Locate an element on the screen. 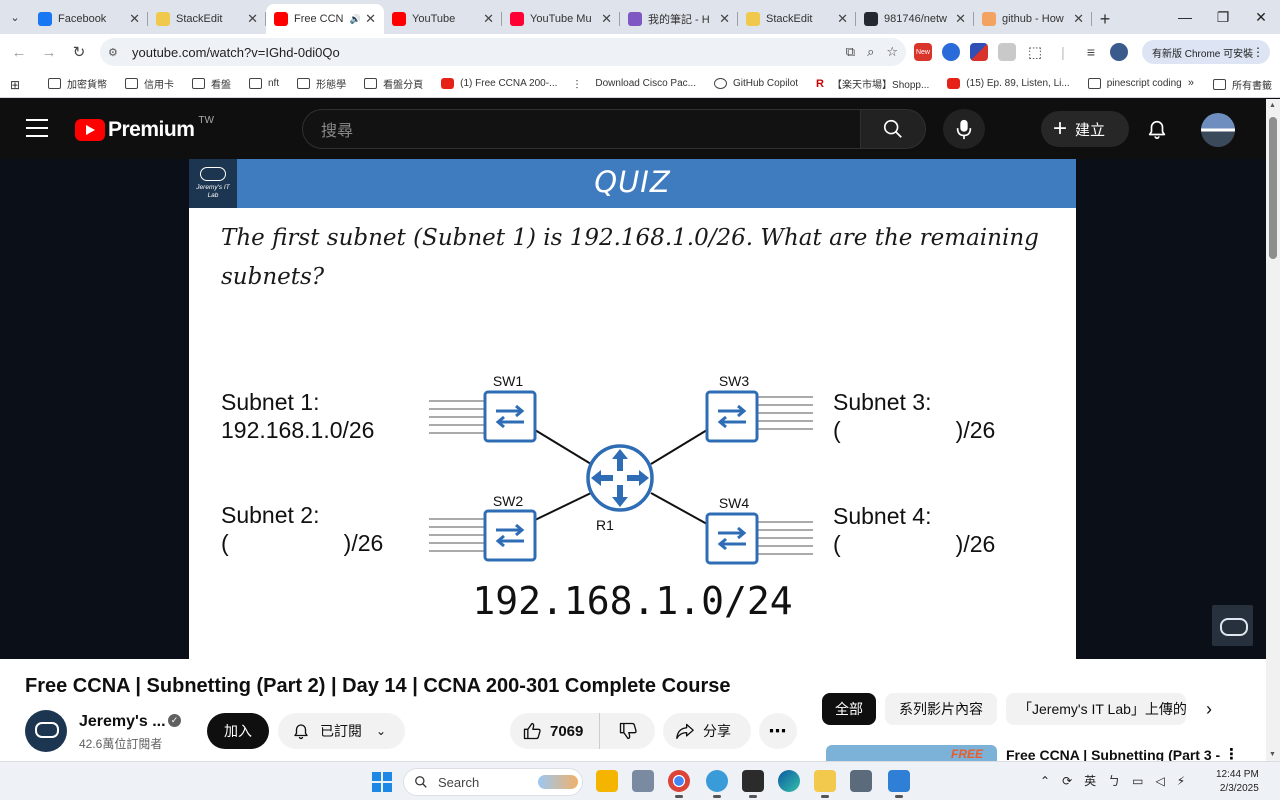 The width and height of the screenshot is (1280, 800). new-tab-button: + is located at coordinates (1105, 19).